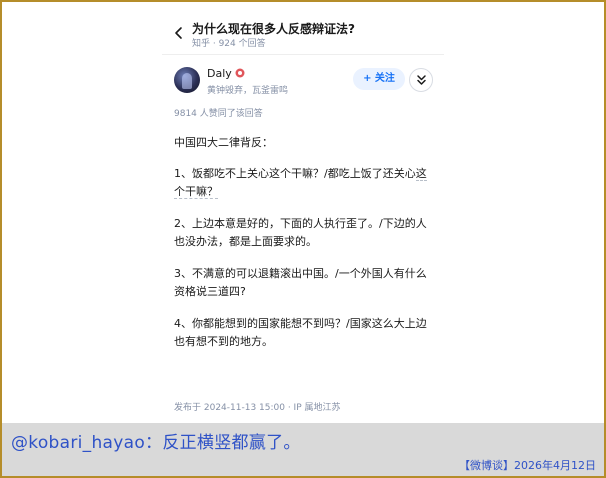 Image resolution: width=606 pixels, height=478 pixels. What do you see at coordinates (156, 443) in the screenshot?
I see `caption-text: @kobari_hayao：反正横竖都赢了。` at bounding box center [156, 443].